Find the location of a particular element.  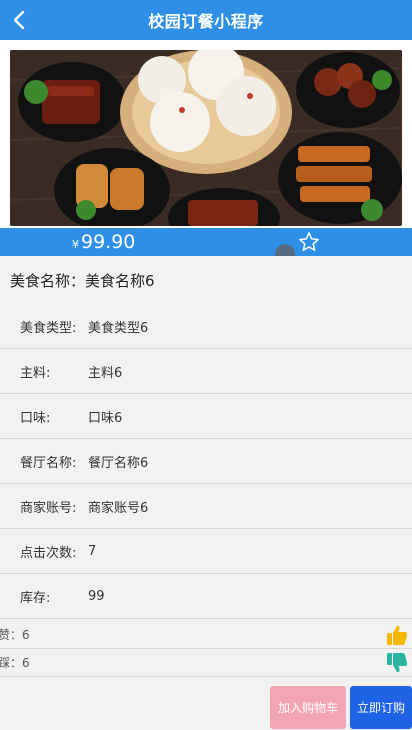

detail-row-clicks: 点击次数: 7 is located at coordinates (206, 551).